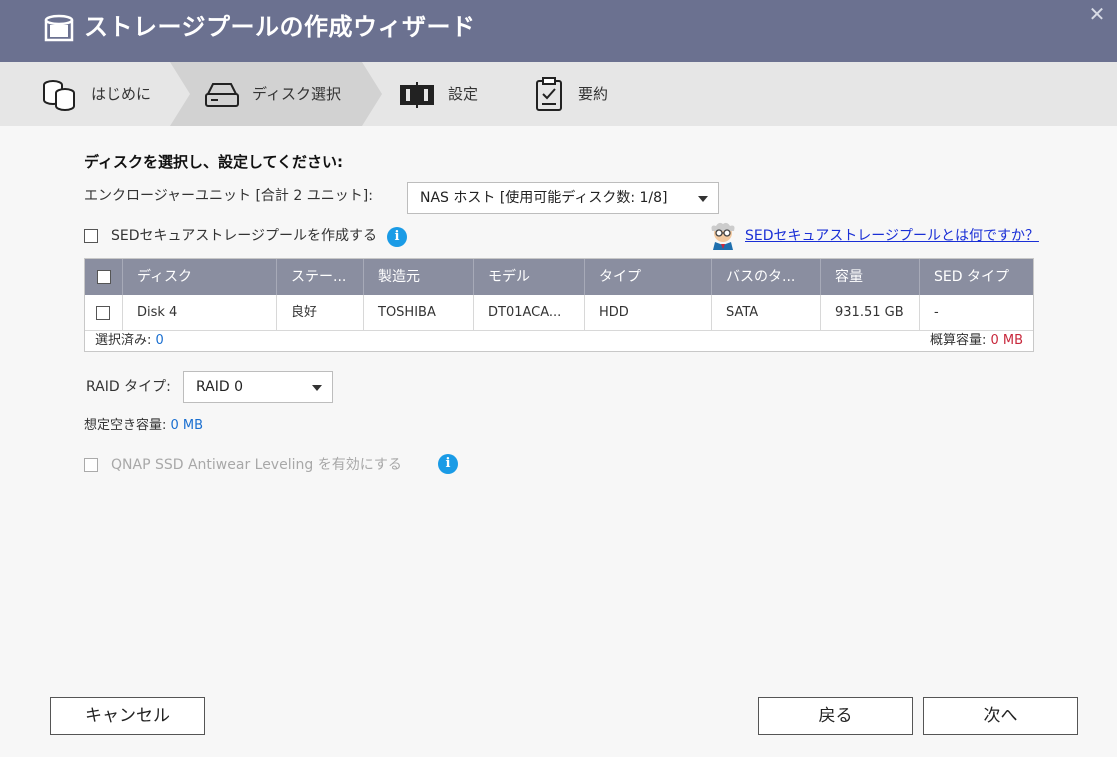 The image size is (1117, 757). What do you see at coordinates (127, 425) in the screenshot?
I see `estimated-label: 想定空き容量:` at bounding box center [127, 425].